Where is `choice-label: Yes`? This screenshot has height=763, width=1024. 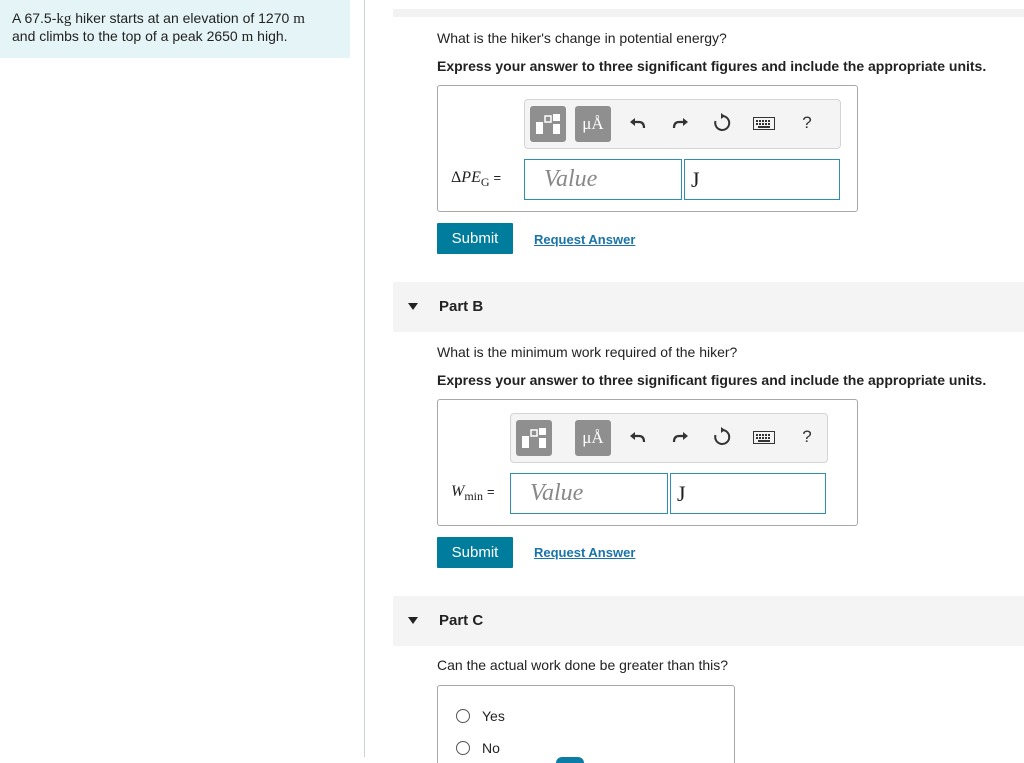 choice-label: Yes is located at coordinates (493, 716).